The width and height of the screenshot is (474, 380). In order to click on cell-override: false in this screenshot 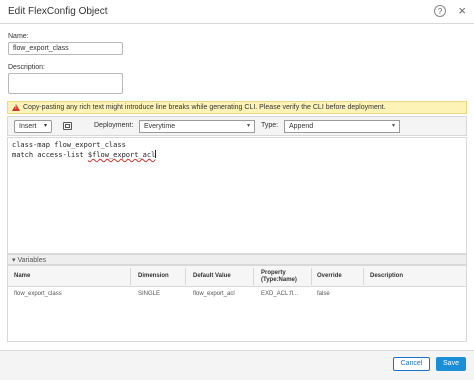, I will do `click(323, 294)`.